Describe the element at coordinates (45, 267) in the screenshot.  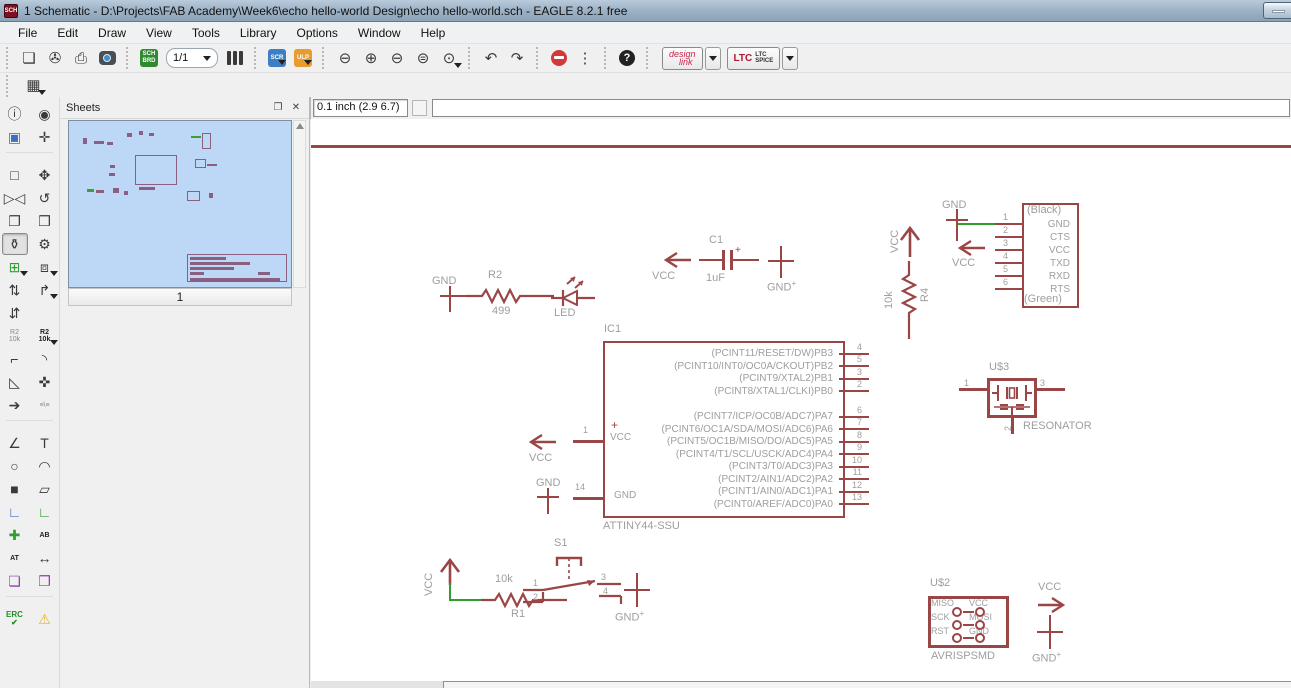
I see `invoke-tool: ⧈` at that location.